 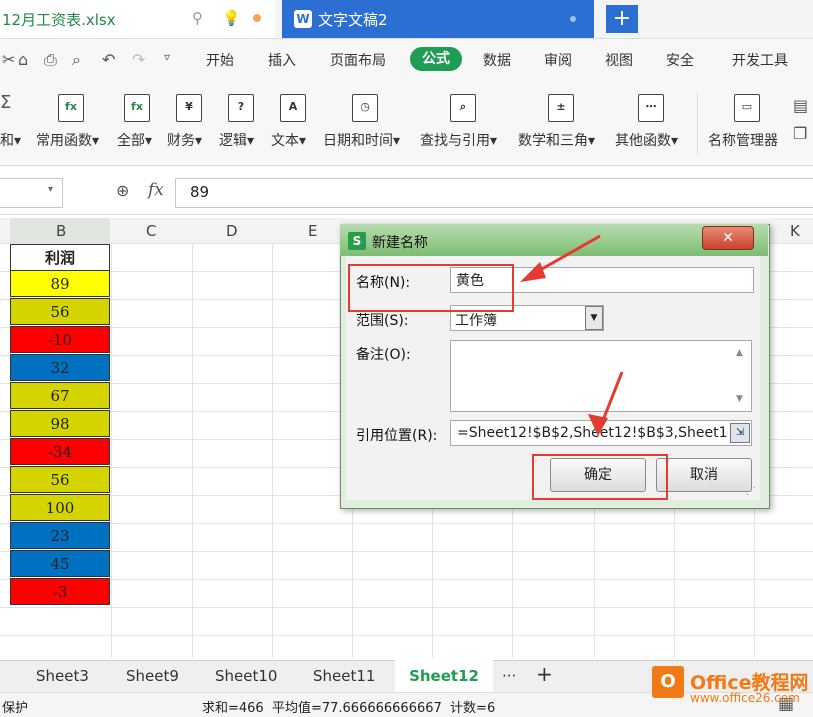 What do you see at coordinates (745, 698) in the screenshot?
I see `watermark-url: www.office26.com` at bounding box center [745, 698].